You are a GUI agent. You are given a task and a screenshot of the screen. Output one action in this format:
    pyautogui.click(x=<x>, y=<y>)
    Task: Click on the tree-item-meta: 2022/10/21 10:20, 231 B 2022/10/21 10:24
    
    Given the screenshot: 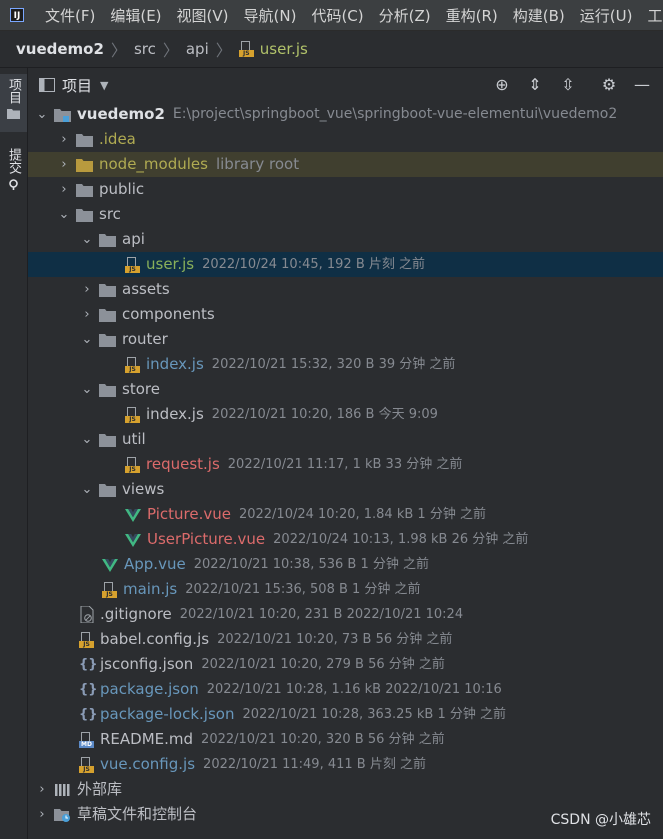 What is the action you would take?
    pyautogui.click(x=321, y=614)
    